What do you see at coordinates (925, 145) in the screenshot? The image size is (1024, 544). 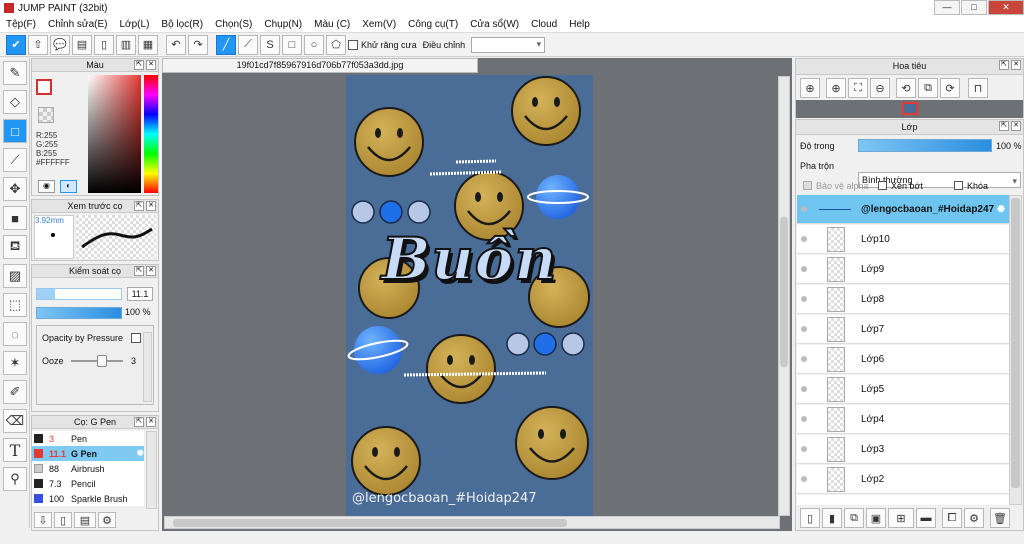 I see `layer-opacity-slider` at bounding box center [925, 145].